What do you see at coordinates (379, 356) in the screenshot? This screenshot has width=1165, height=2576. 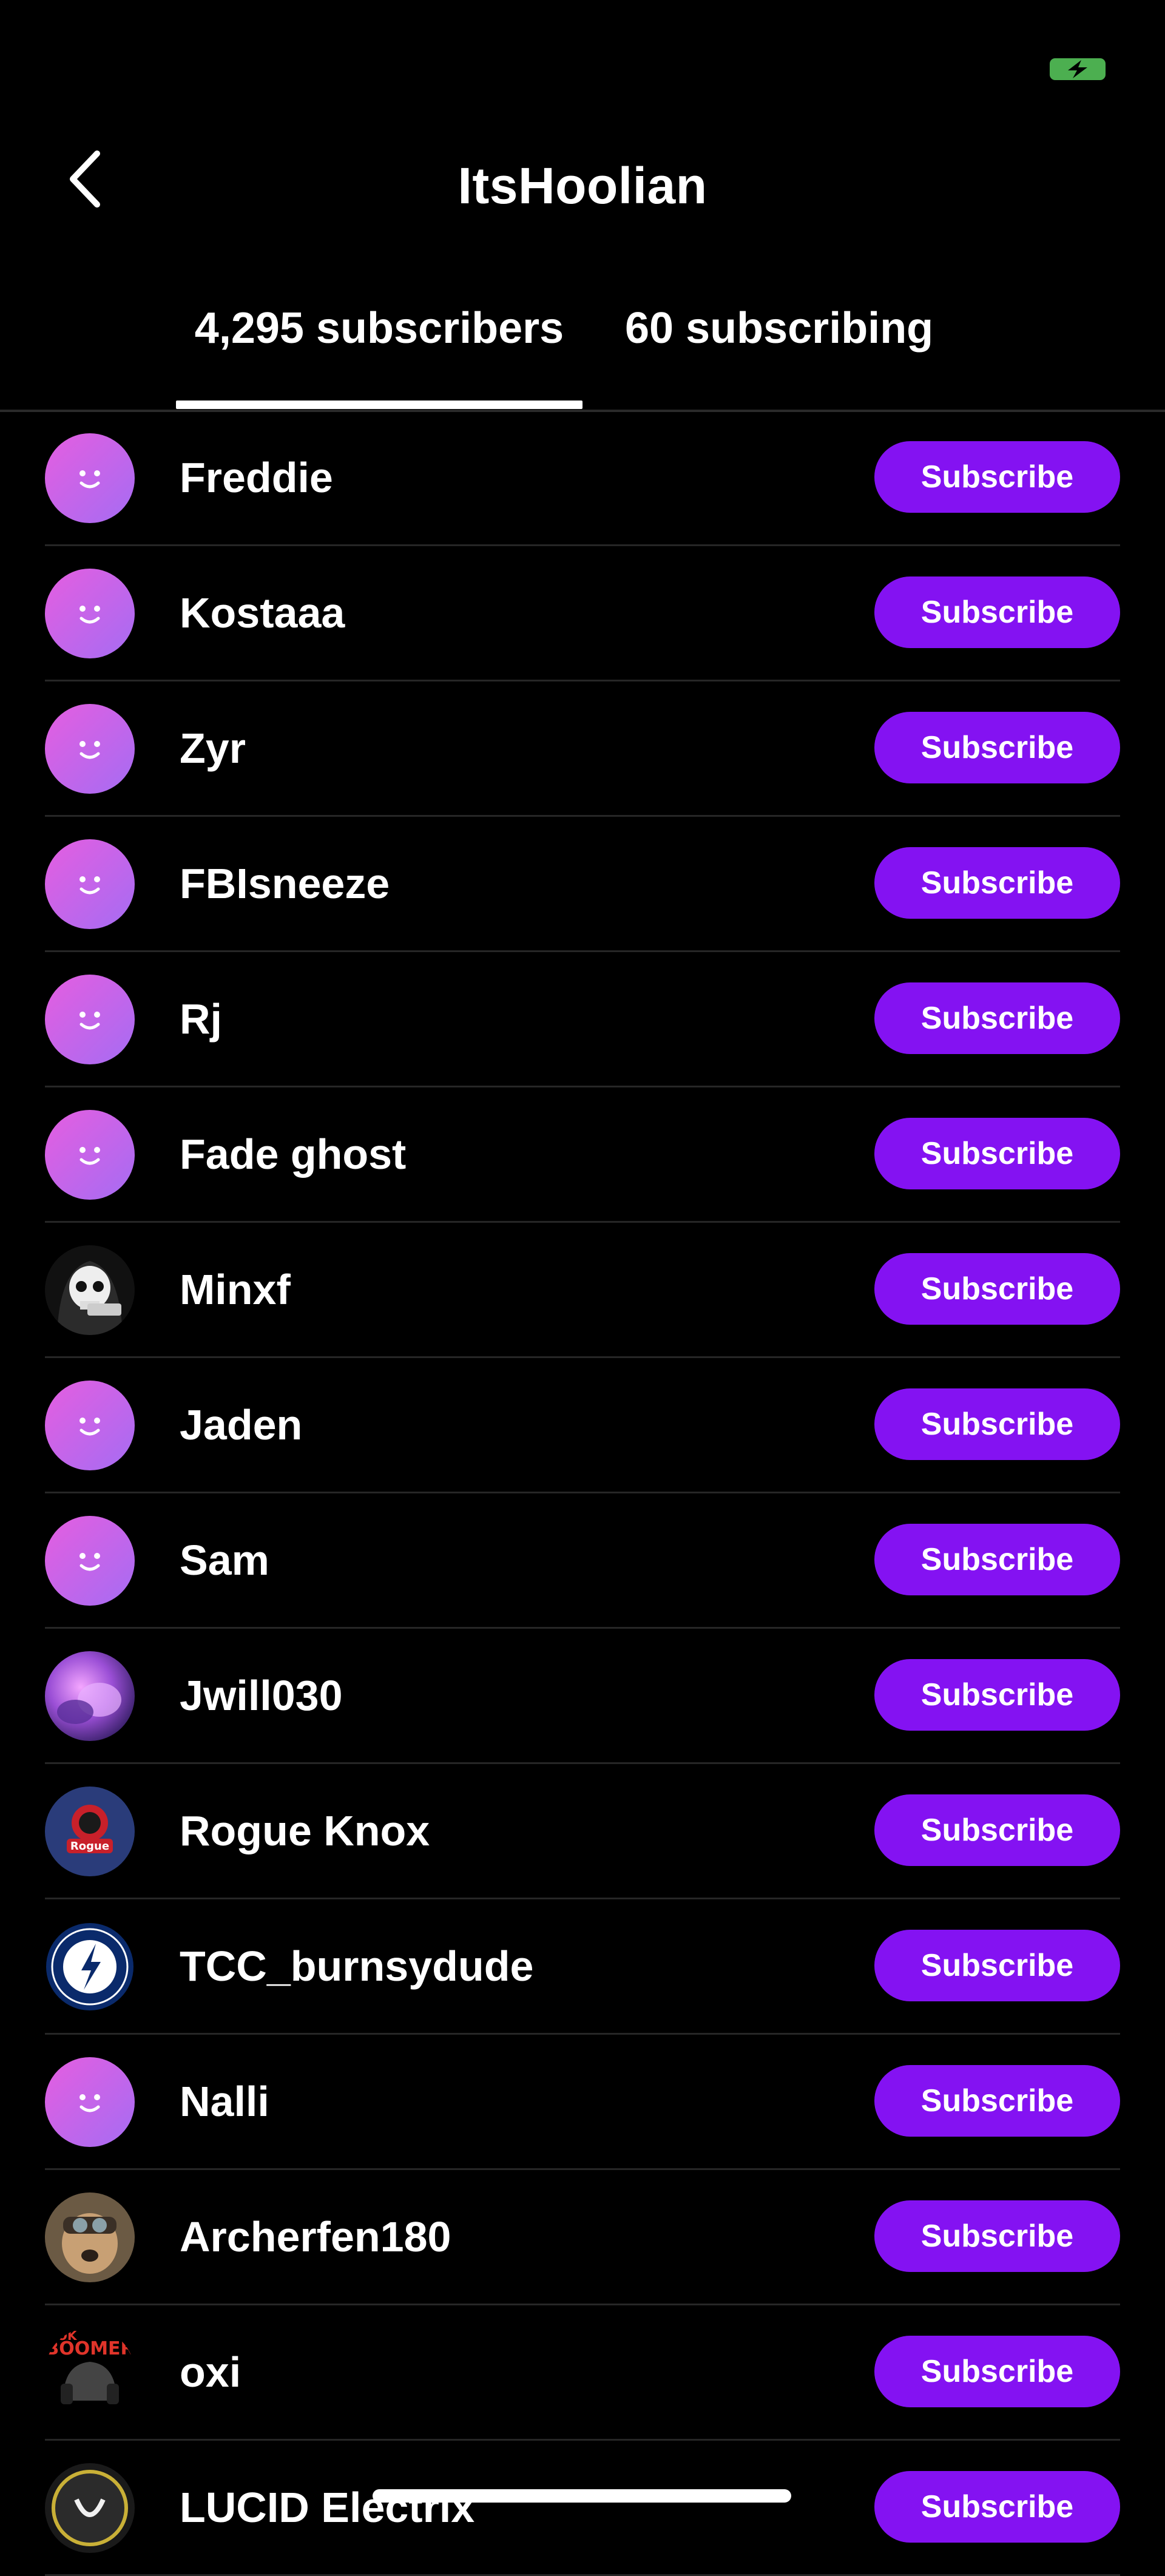 I see `tab-subscribers: 4,295 subscribers` at bounding box center [379, 356].